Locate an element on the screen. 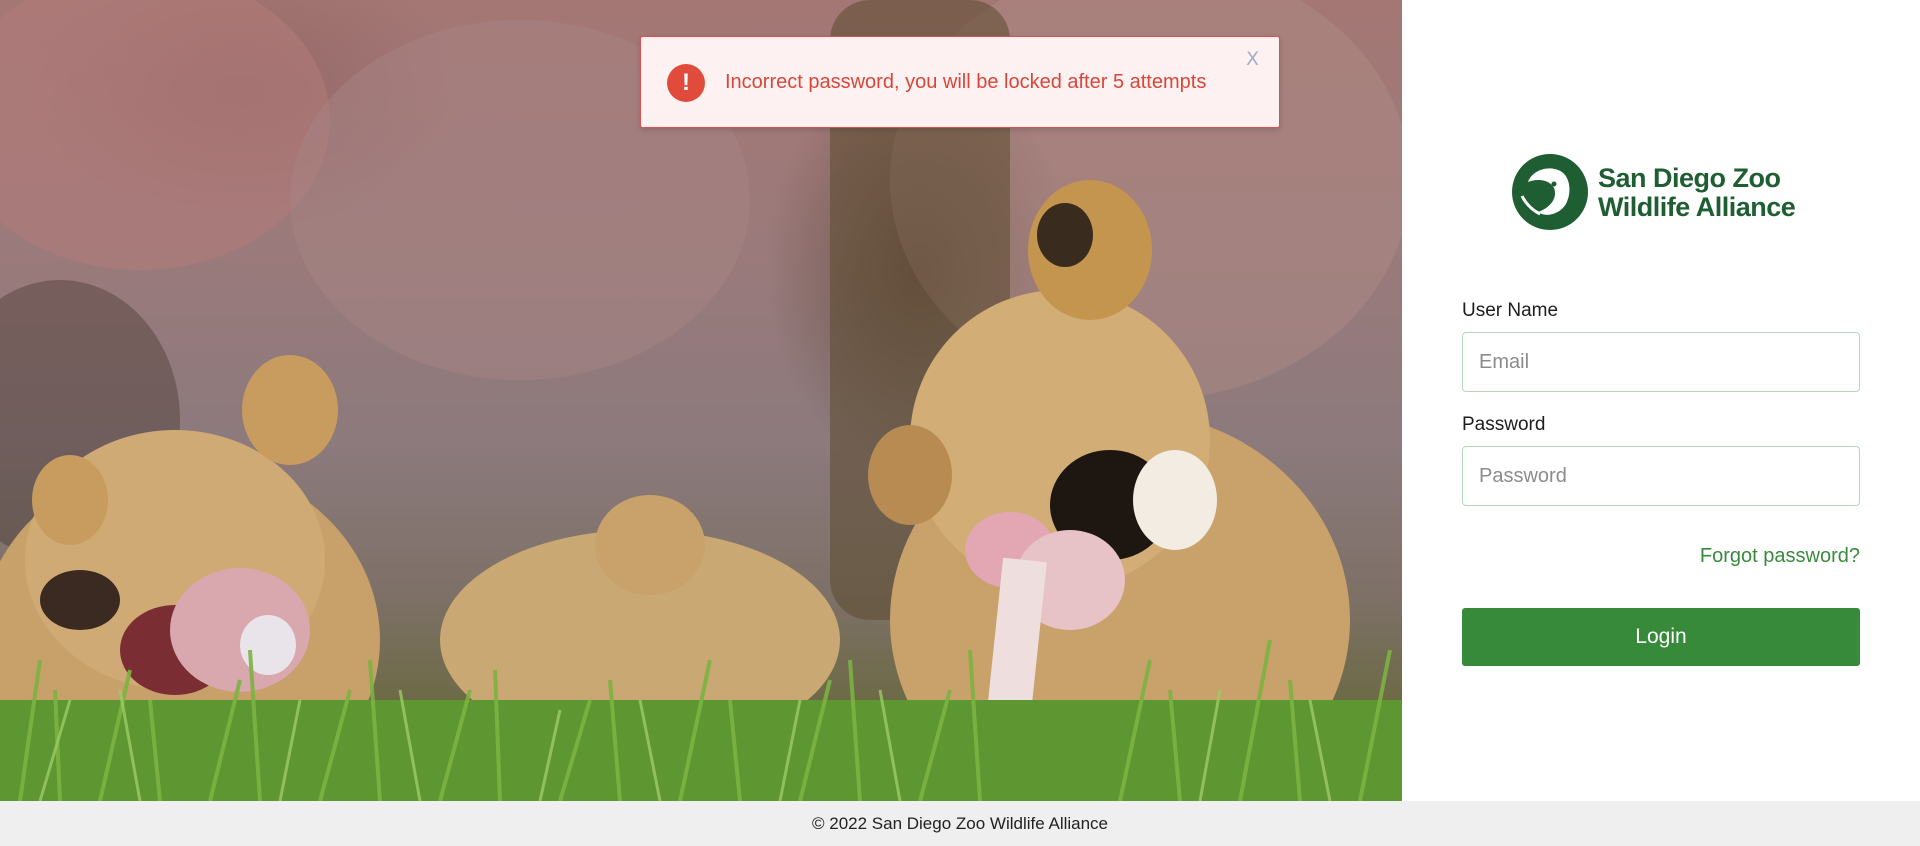 Image resolution: width=1920 pixels, height=846 pixels. footer: © 2022 San Diego Zoo Wildlife Alliance is located at coordinates (960, 823).